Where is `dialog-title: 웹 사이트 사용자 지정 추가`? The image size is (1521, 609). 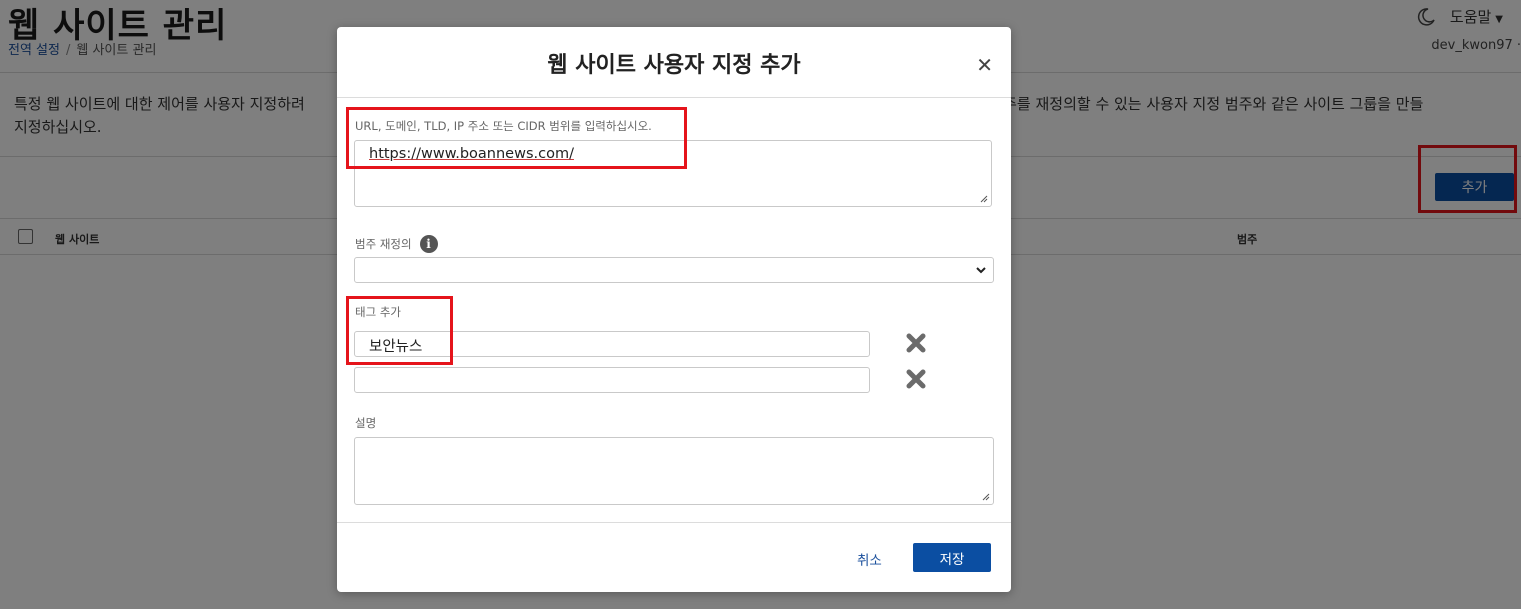
dialog-title: 웹 사이트 사용자 지정 추가 is located at coordinates (674, 65).